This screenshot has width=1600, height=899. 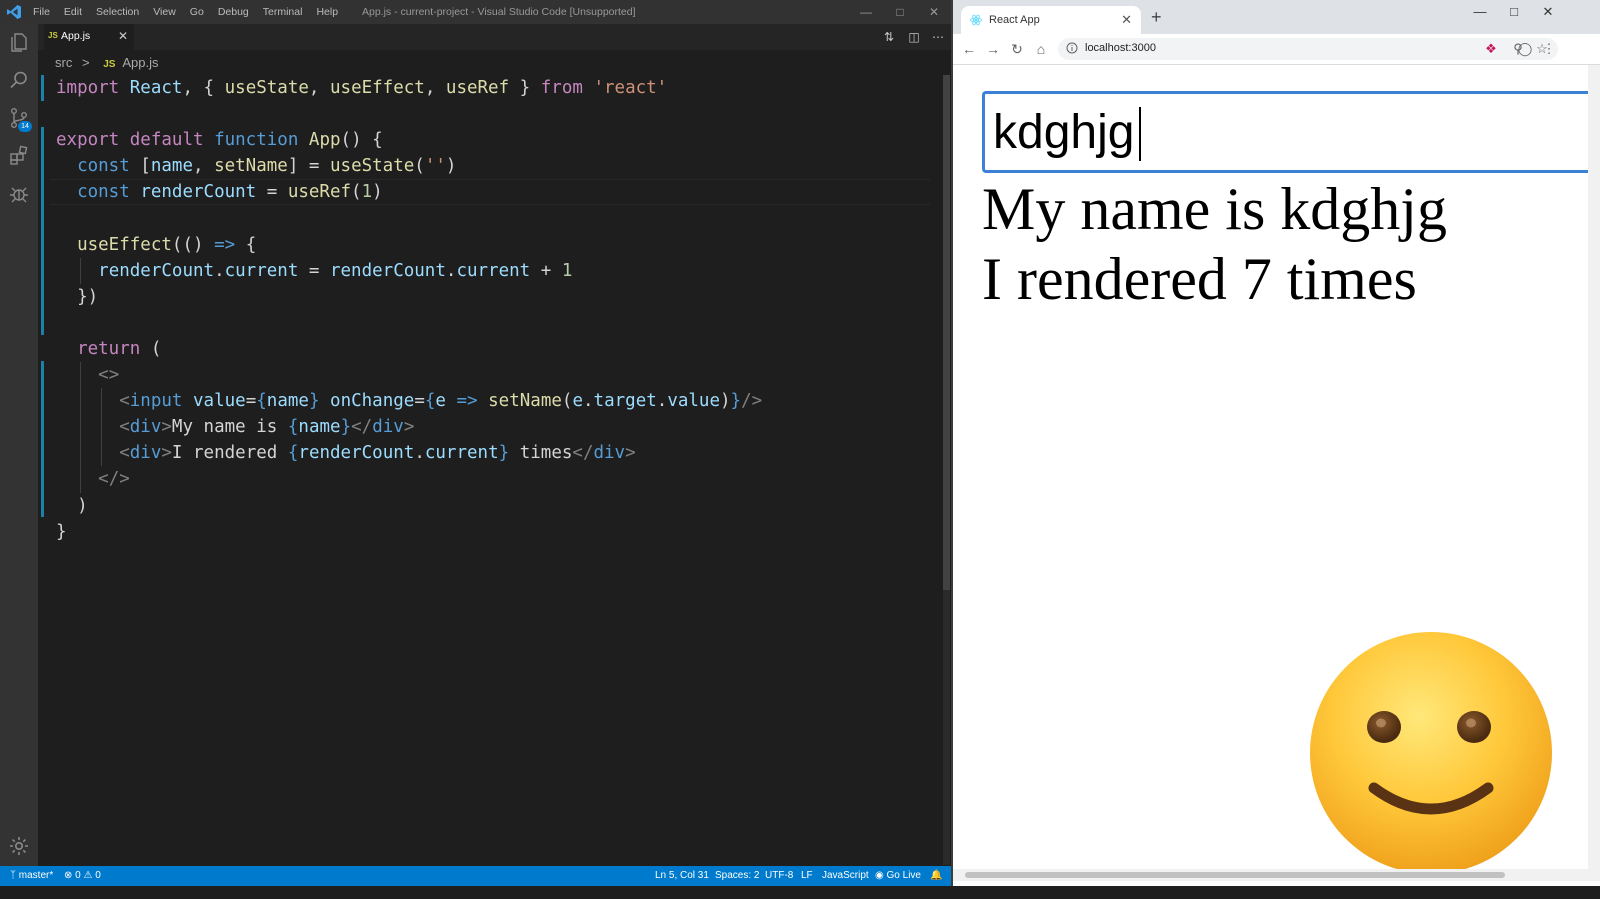 What do you see at coordinates (1051, 20) in the screenshot?
I see `browser-tab-react-app: React App ✕` at bounding box center [1051, 20].